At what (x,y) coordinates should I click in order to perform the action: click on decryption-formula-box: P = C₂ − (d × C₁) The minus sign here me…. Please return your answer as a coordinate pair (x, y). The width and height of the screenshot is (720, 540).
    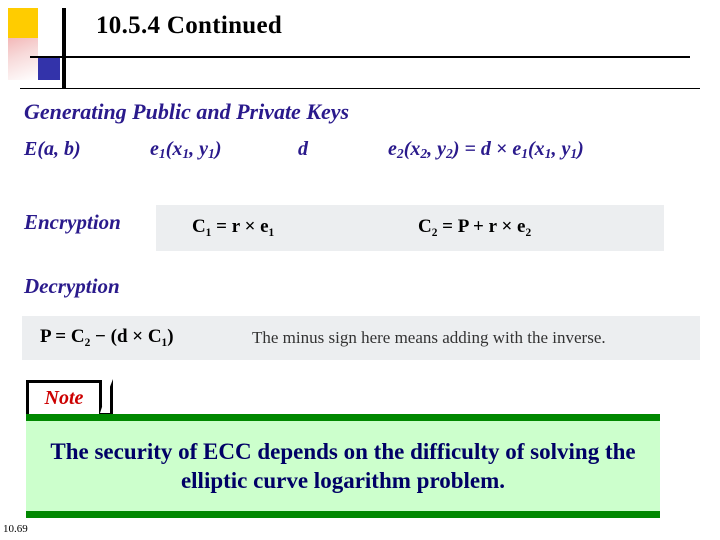
    Looking at the image, I should click on (361, 338).